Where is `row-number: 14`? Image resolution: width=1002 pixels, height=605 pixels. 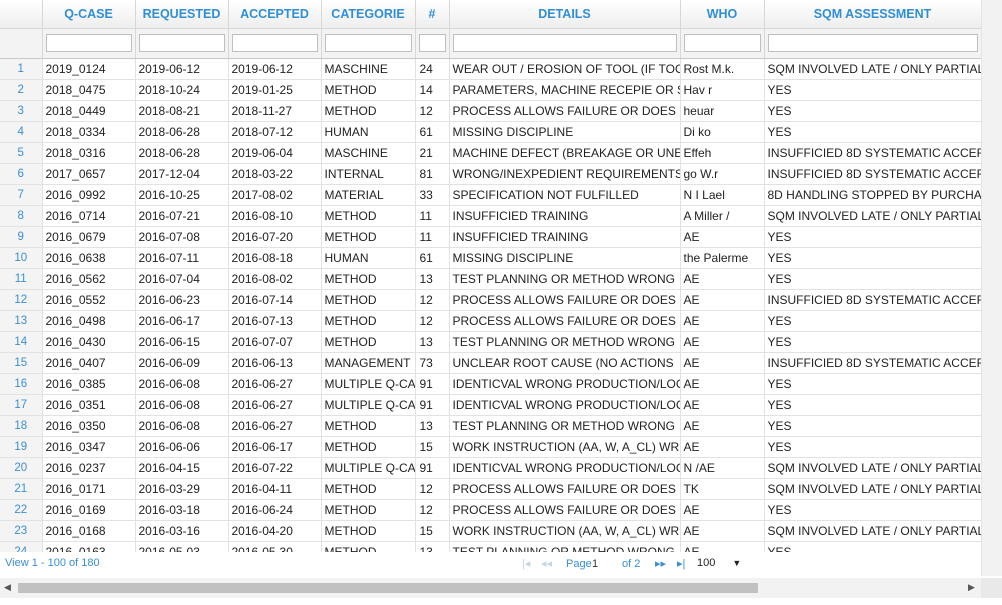
row-number: 14 is located at coordinates (21, 342).